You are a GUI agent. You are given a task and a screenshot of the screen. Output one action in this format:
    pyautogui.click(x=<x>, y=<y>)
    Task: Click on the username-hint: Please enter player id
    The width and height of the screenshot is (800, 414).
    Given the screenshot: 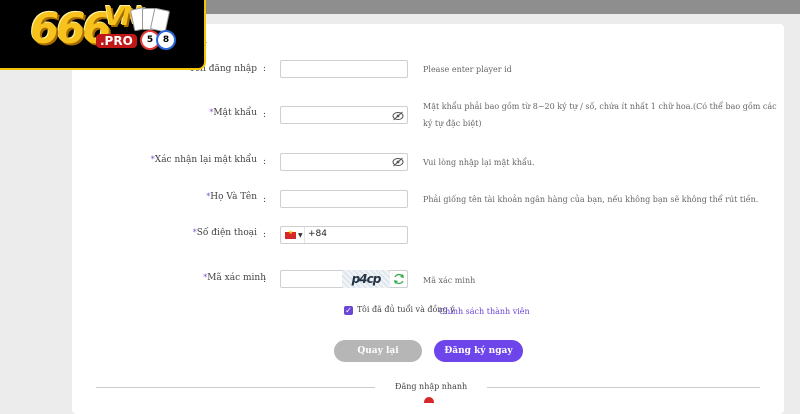 What is the action you would take?
    pyautogui.click(x=467, y=69)
    